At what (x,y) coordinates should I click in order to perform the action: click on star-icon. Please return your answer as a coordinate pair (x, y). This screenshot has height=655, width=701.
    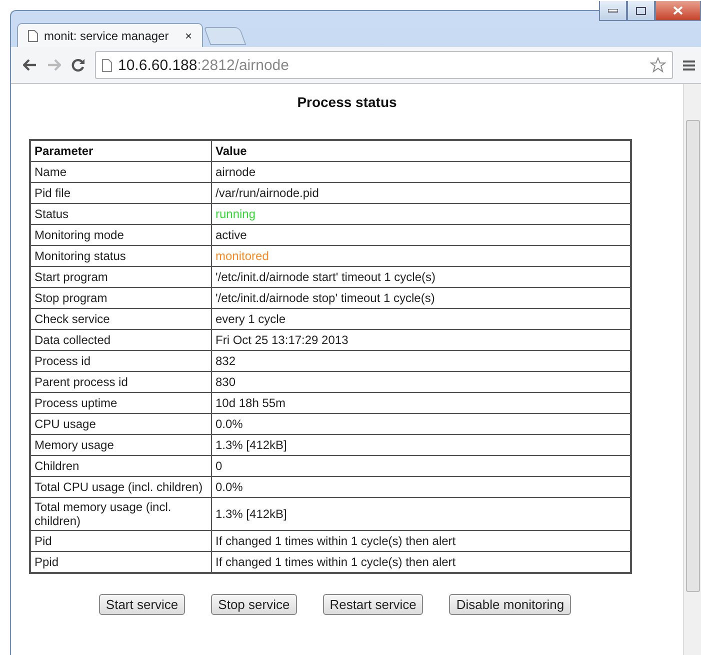
    Looking at the image, I should click on (658, 65).